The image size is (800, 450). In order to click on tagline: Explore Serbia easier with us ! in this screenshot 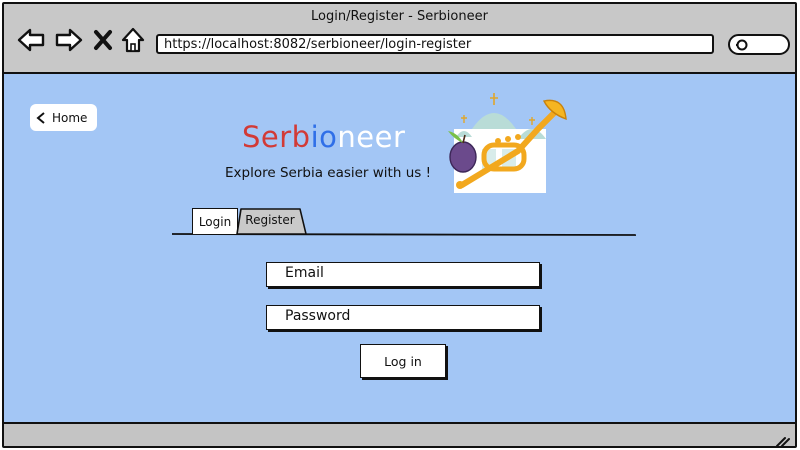, I will do `click(328, 173)`.